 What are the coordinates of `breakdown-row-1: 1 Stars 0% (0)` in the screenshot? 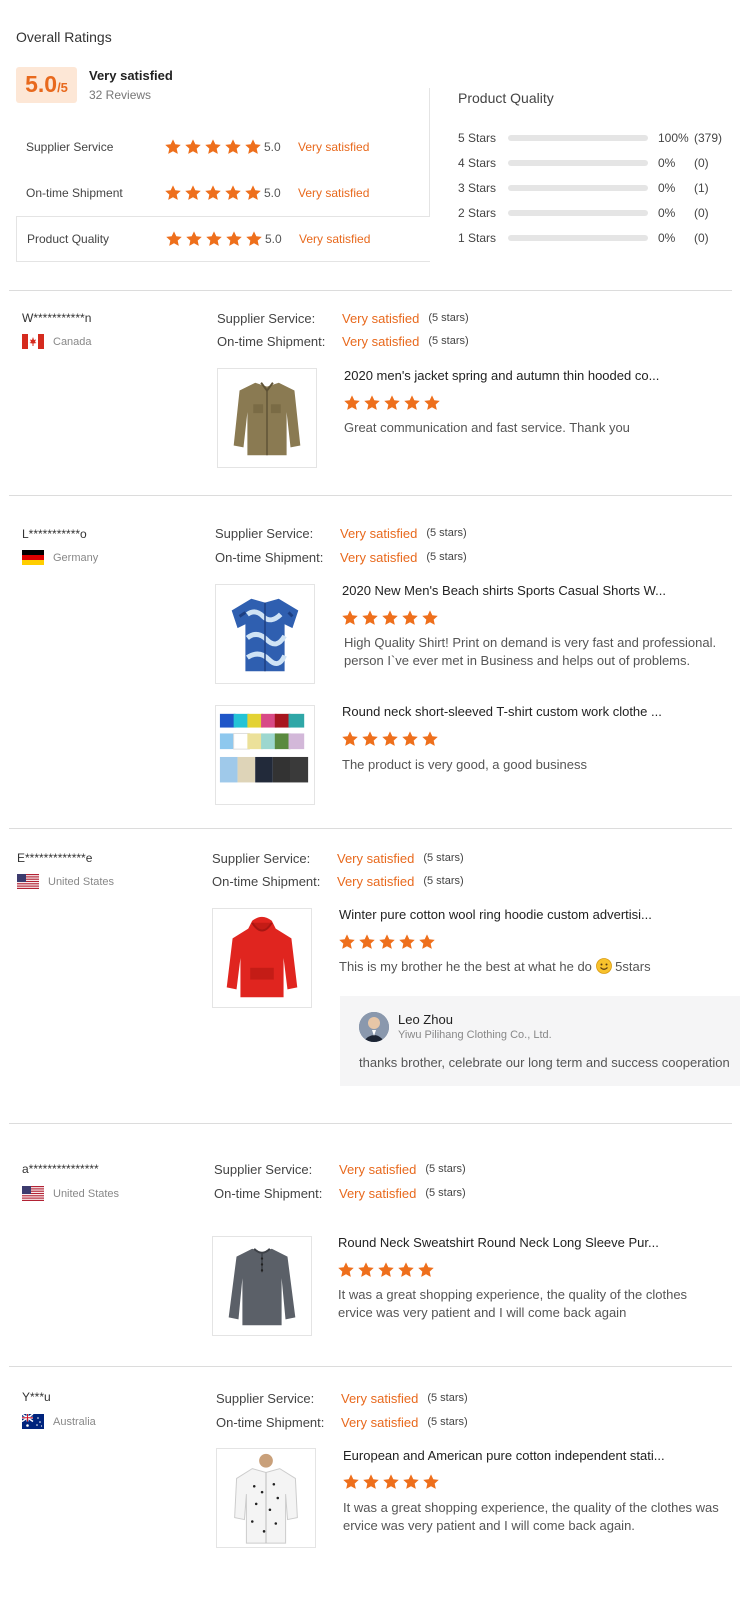 It's located at (583, 238).